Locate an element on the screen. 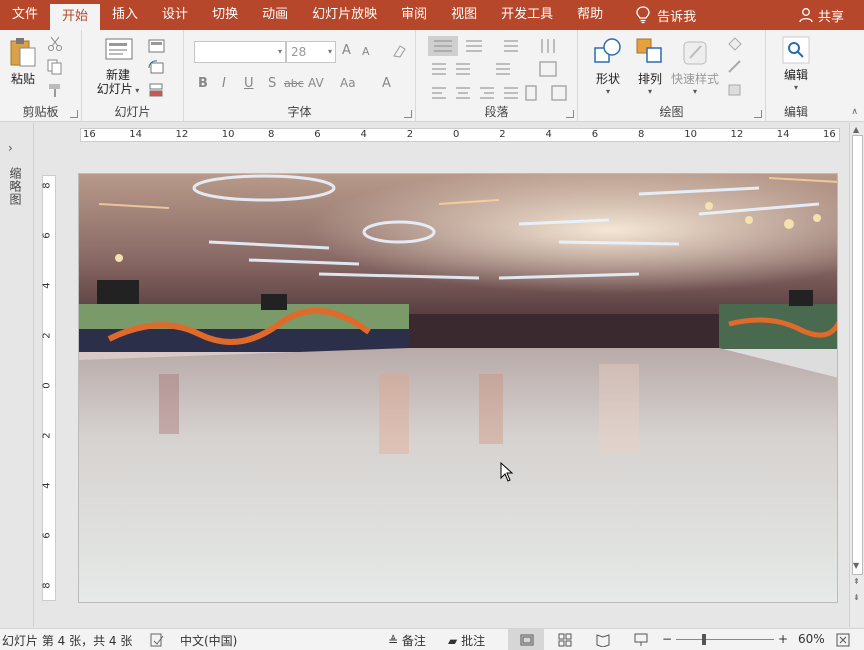  comments-label: 批注 is located at coordinates (473, 641).